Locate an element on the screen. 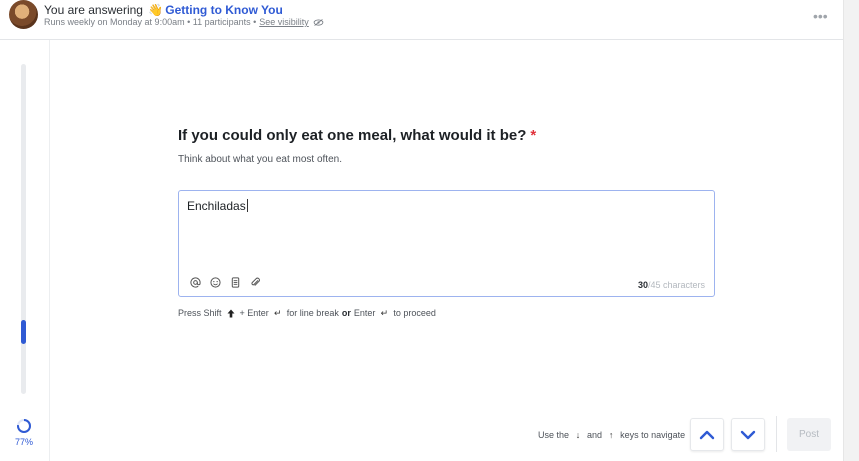 This screenshot has height=461, width=859. answer-text: Enchiladas is located at coordinates (216, 206).